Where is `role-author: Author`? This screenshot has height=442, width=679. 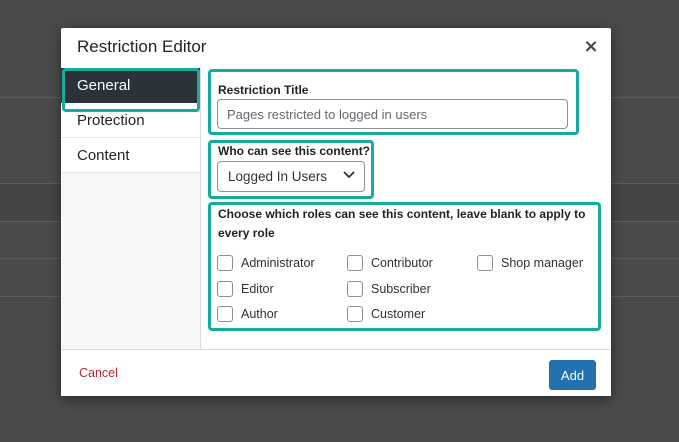
role-author: Author is located at coordinates (247, 314).